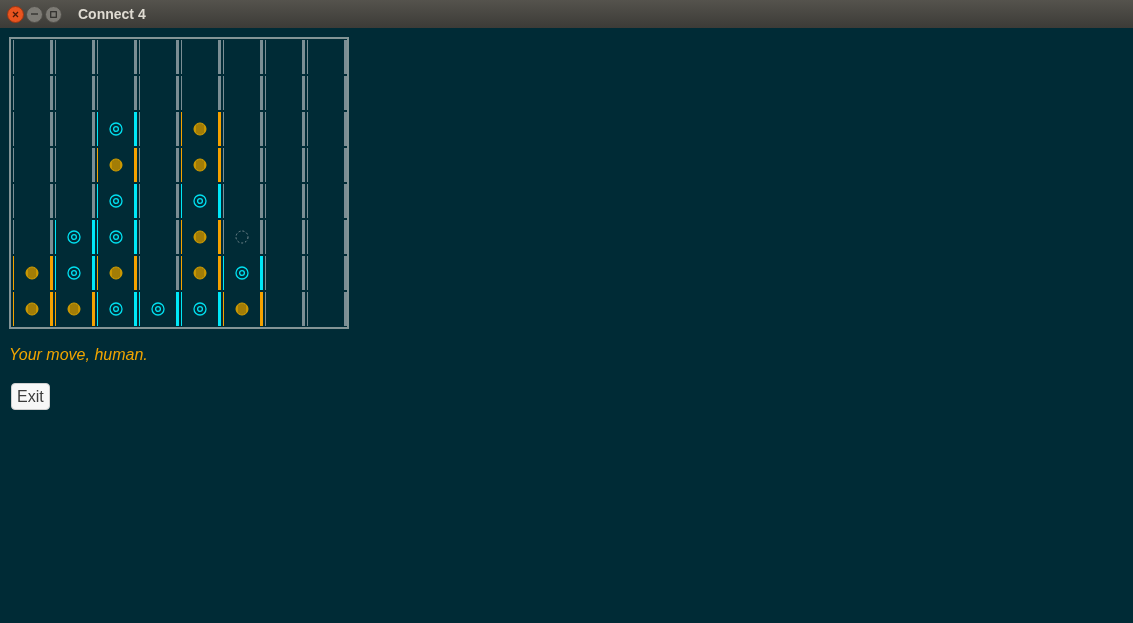 This screenshot has height=623, width=1133. What do you see at coordinates (30, 396) in the screenshot?
I see `exit-button: Exit` at bounding box center [30, 396].